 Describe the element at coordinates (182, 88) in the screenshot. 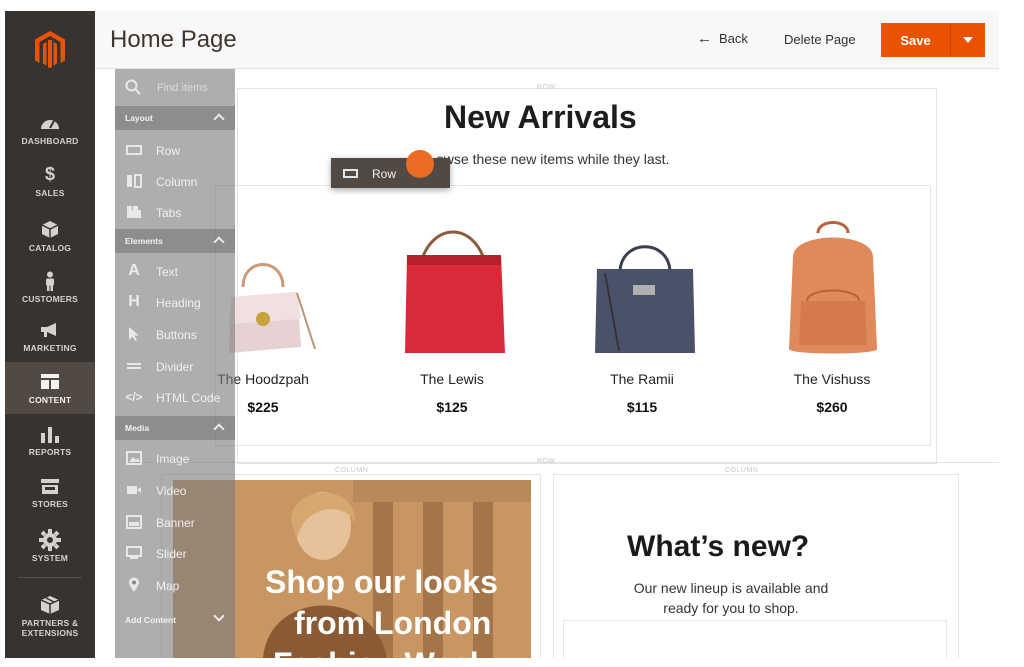

I see `search-input: Find items` at that location.